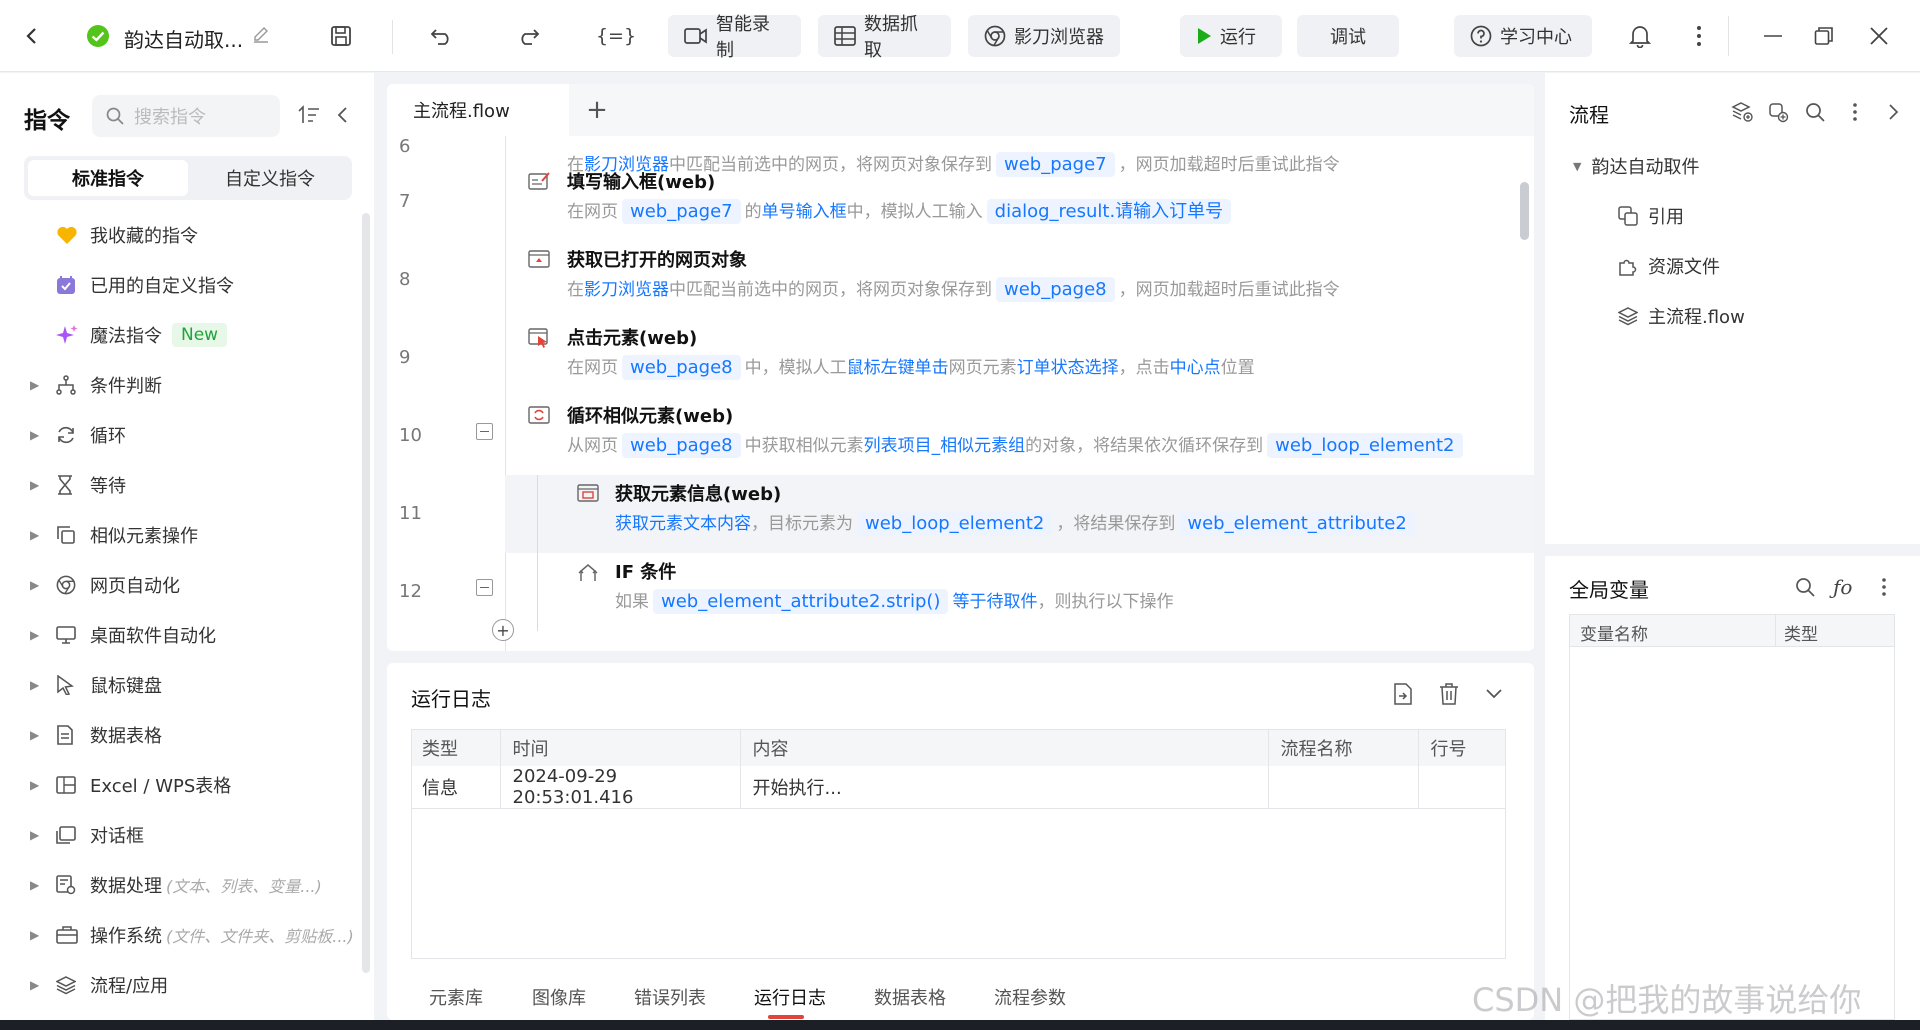 The image size is (1920, 1030). I want to click on tab-element-library: 元素库, so click(480, 997).